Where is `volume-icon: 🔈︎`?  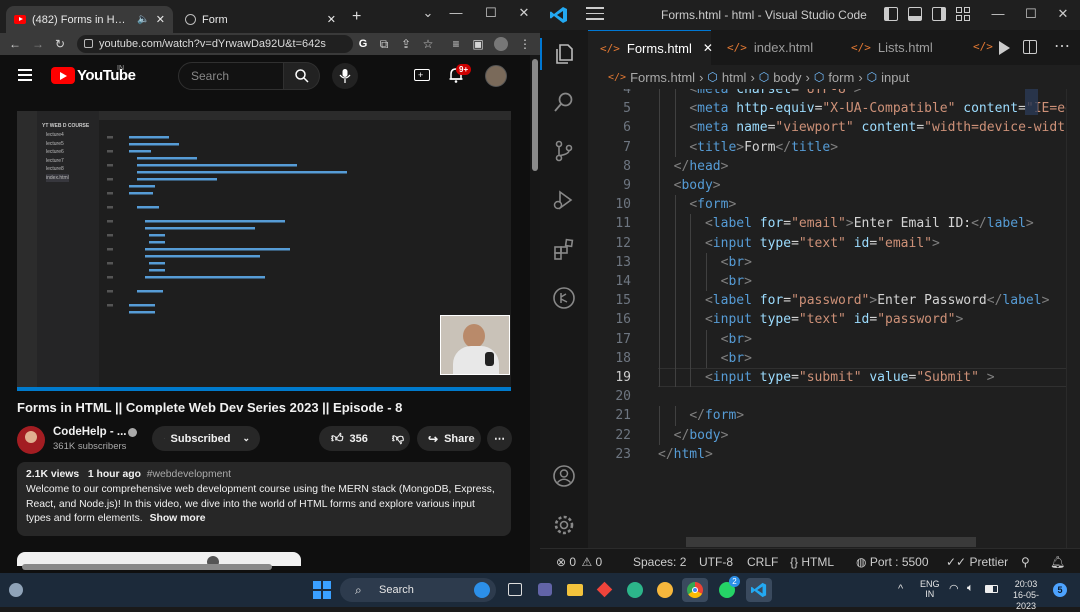 volume-icon: 🔈︎ is located at coordinates (970, 588).